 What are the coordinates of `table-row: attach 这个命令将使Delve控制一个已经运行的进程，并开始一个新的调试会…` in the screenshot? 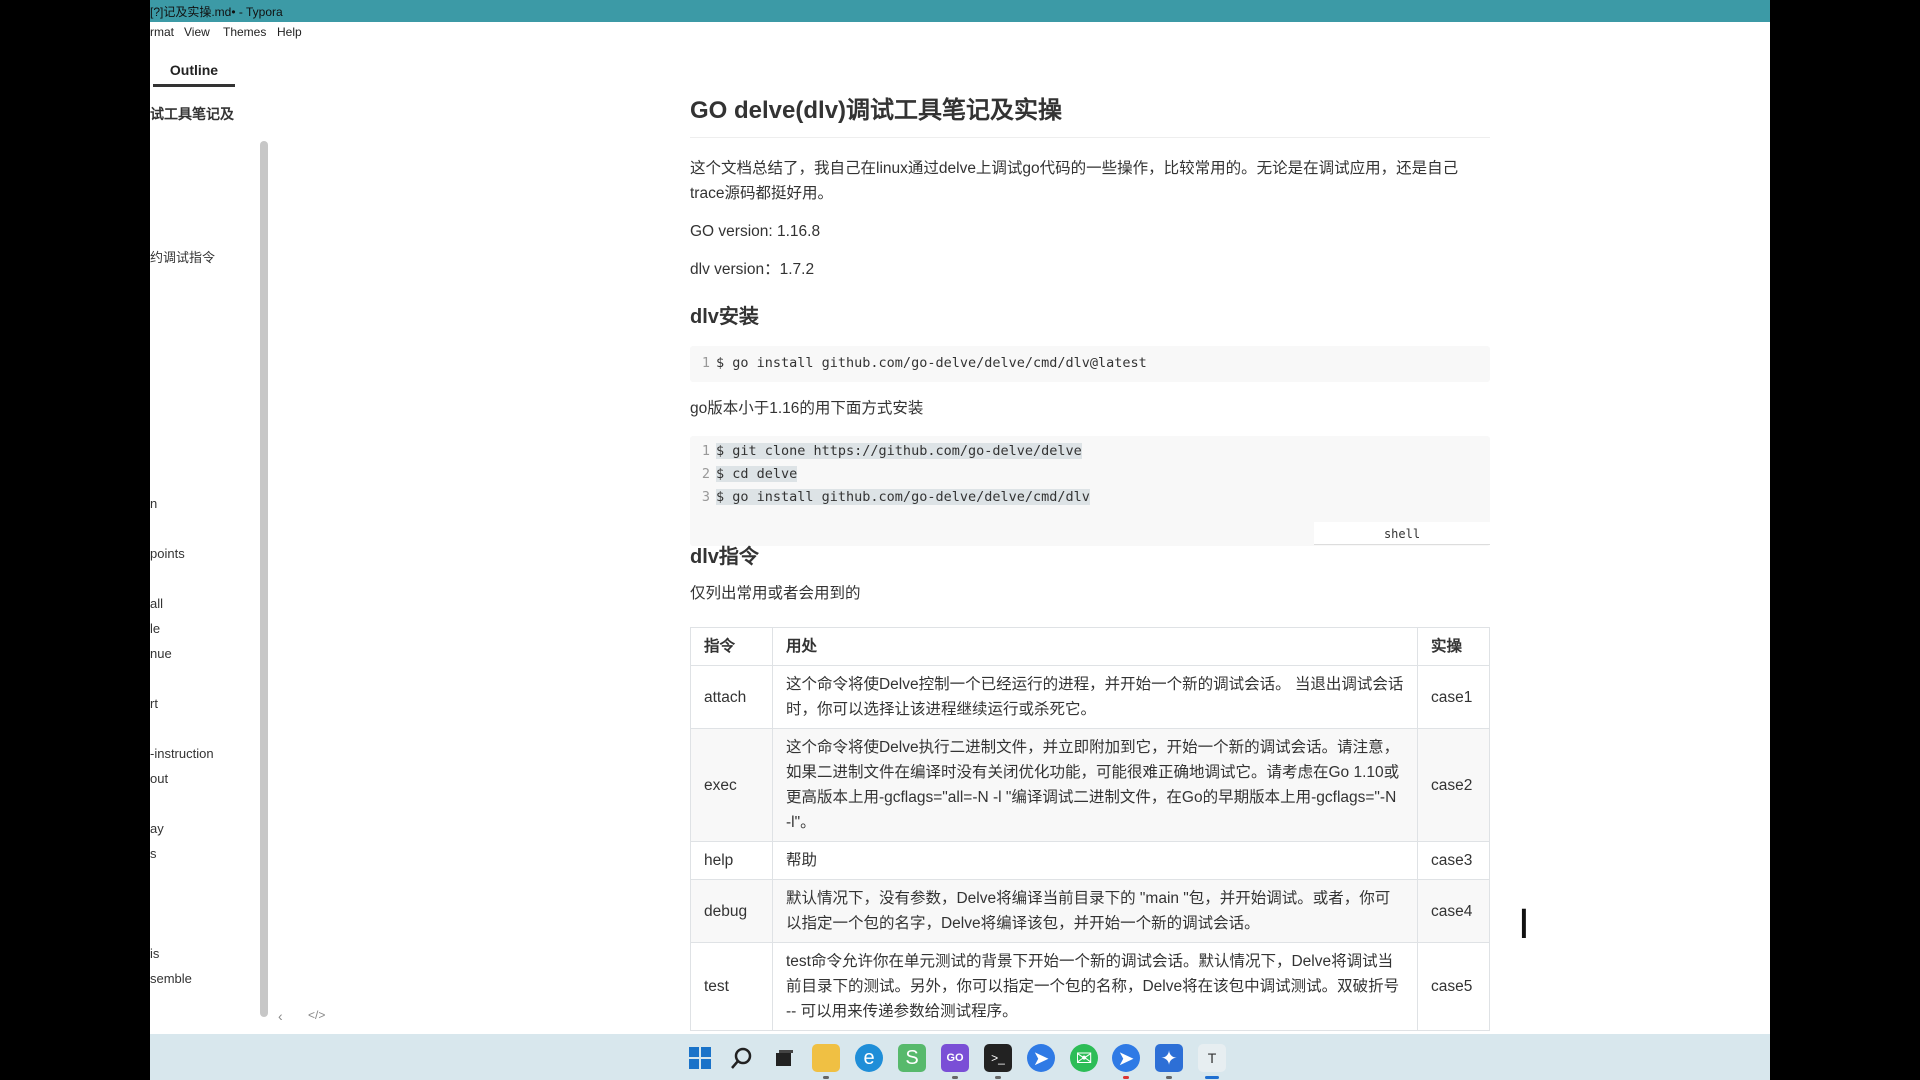 It's located at (1090, 697).